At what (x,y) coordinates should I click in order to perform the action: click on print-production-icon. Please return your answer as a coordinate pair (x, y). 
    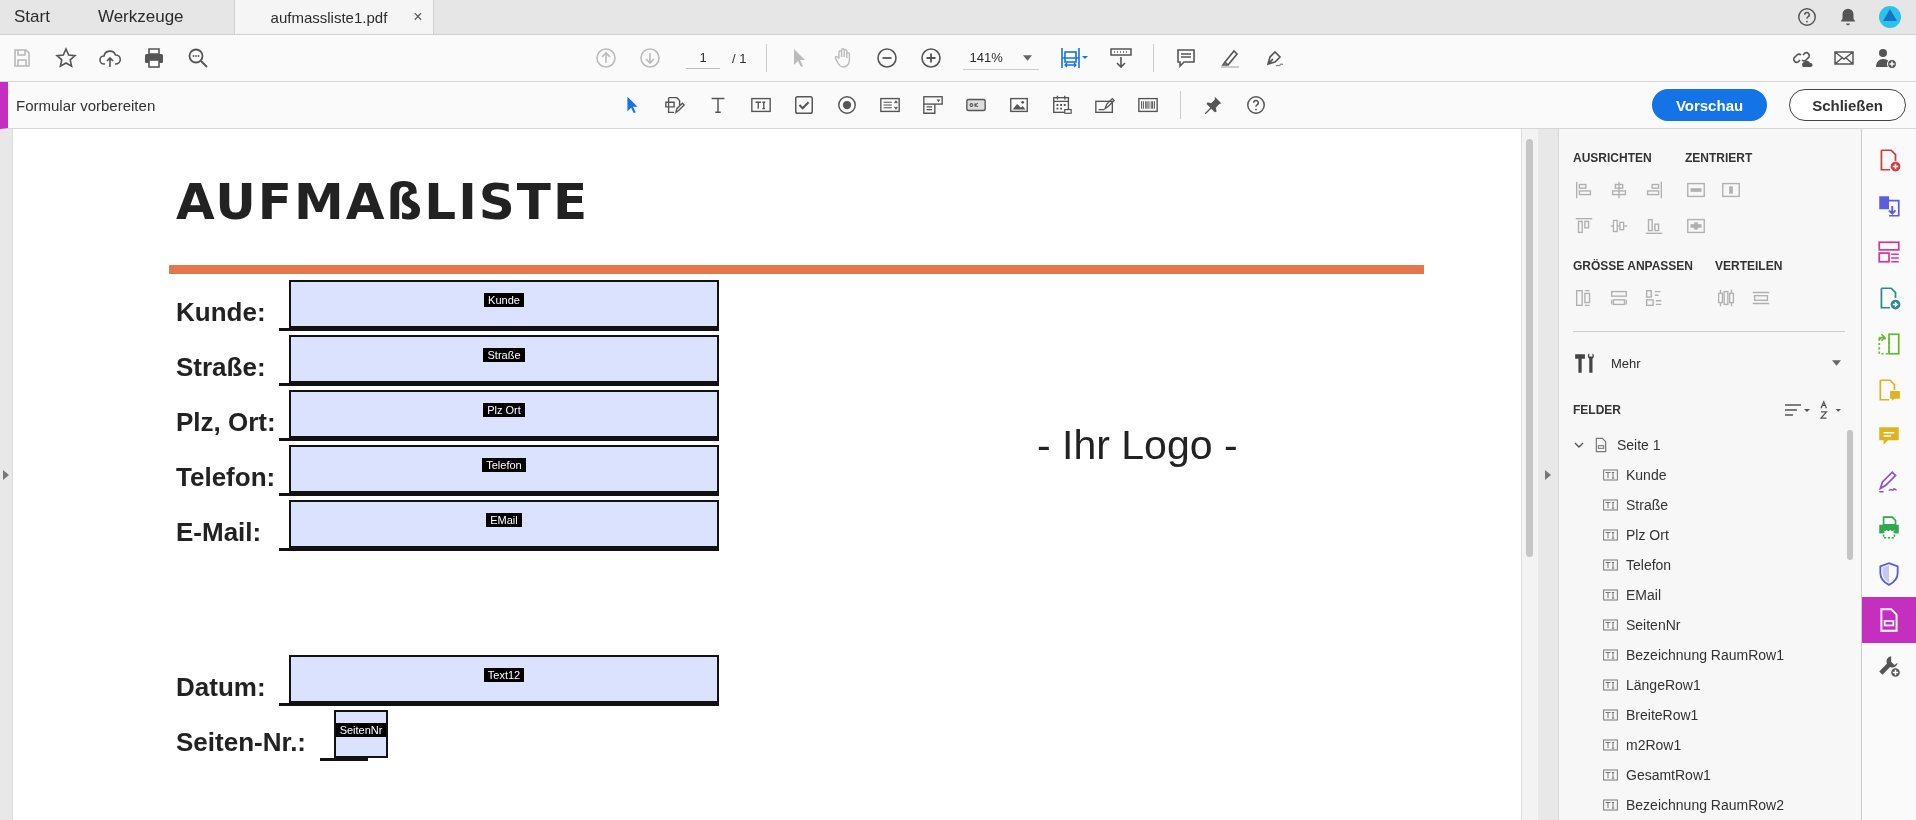
    Looking at the image, I should click on (1889, 528).